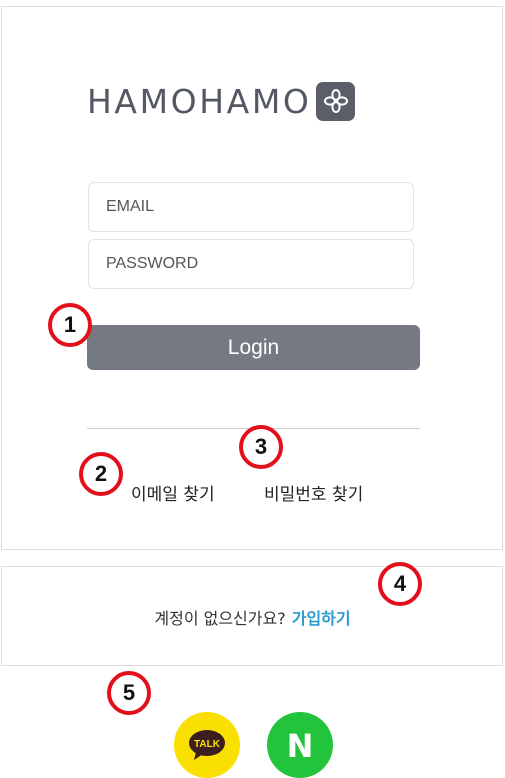 Image resolution: width=505 pixels, height=778 pixels. Describe the element at coordinates (199, 101) in the screenshot. I see `logo-text: HAMOHAMO` at that location.